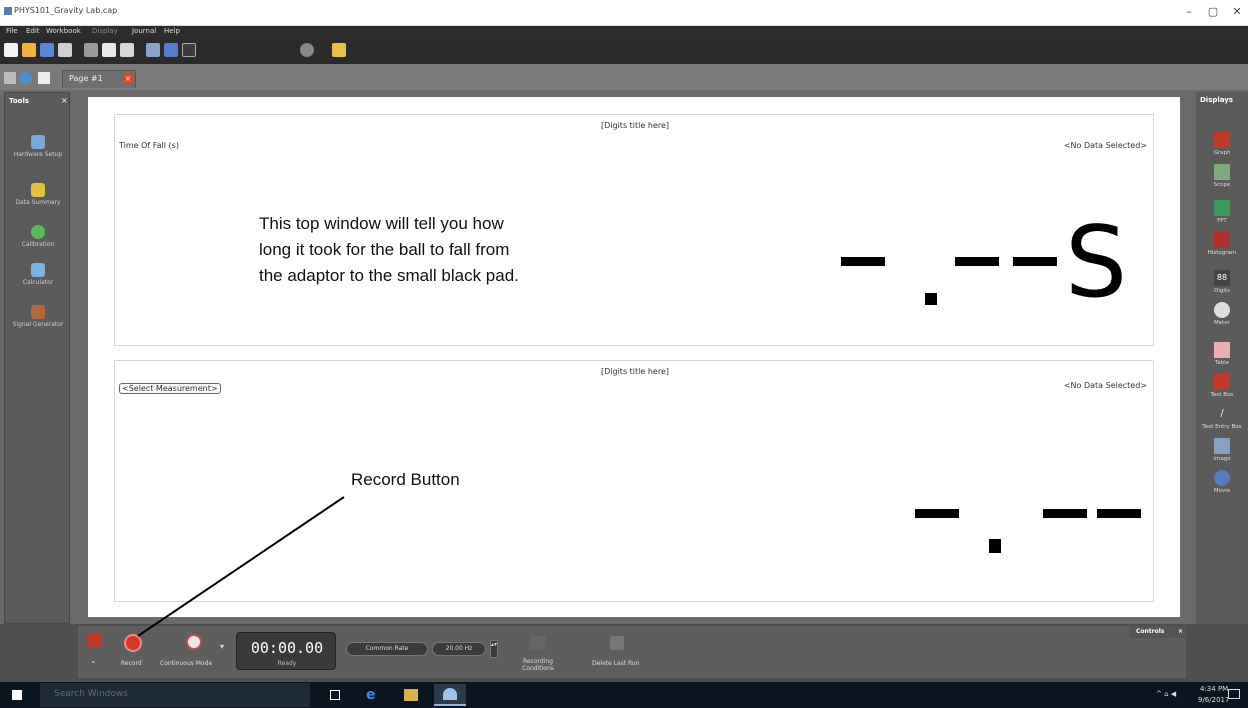 This screenshot has width=1248, height=708. What do you see at coordinates (1222, 491) in the screenshot?
I see `display-label: Movie` at bounding box center [1222, 491].